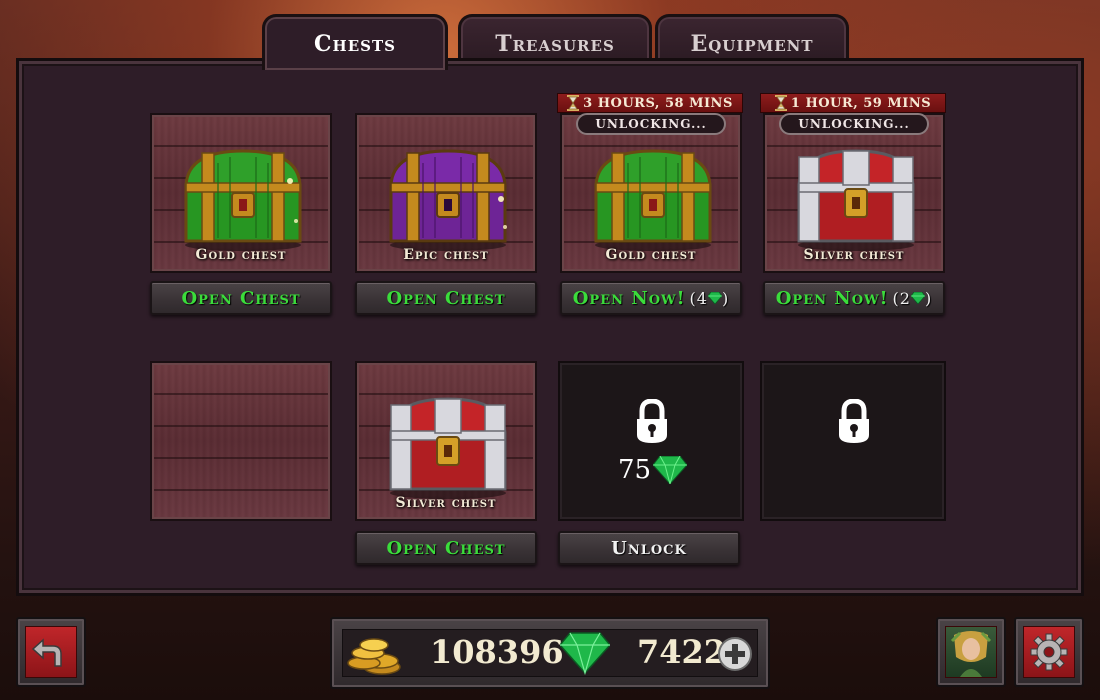 Image resolution: width=1100 pixels, height=700 pixels. Describe the element at coordinates (635, 470) in the screenshot. I see `cost-value: 75` at that location.